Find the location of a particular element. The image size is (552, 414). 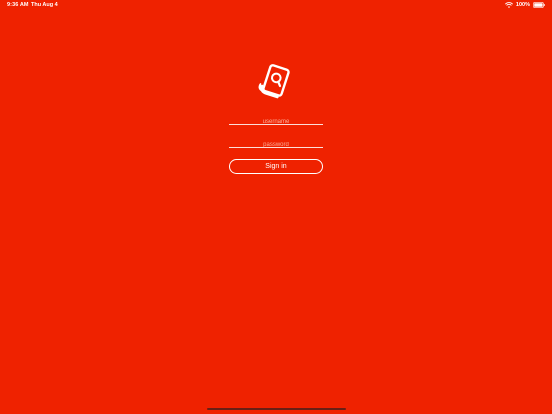

battery-percent: 100% is located at coordinates (522, 5).